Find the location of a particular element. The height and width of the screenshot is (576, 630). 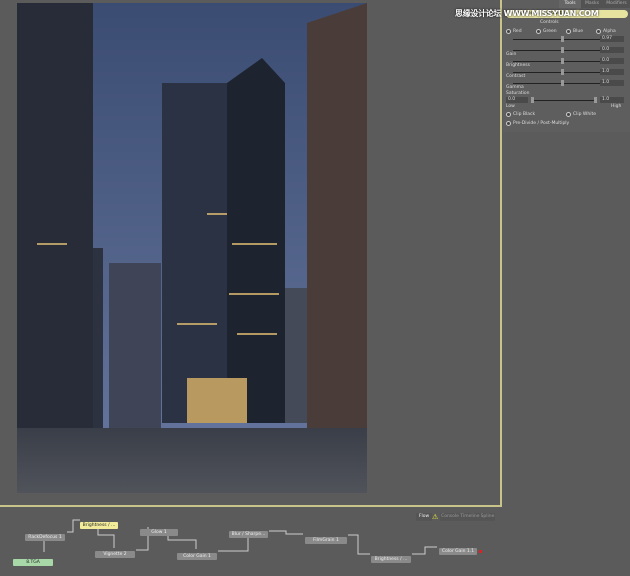

red-checkbox is located at coordinates (508, 31).